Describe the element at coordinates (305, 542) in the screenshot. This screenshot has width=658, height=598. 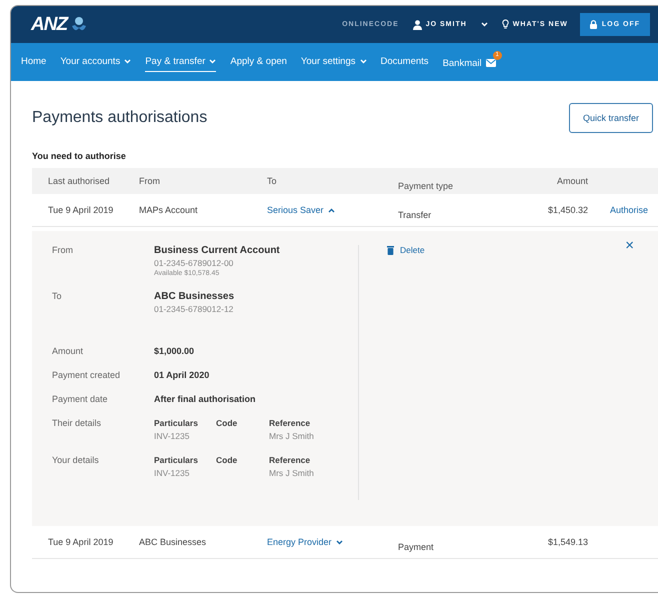
I see `payee-toggle-link: Energy Provider` at that location.